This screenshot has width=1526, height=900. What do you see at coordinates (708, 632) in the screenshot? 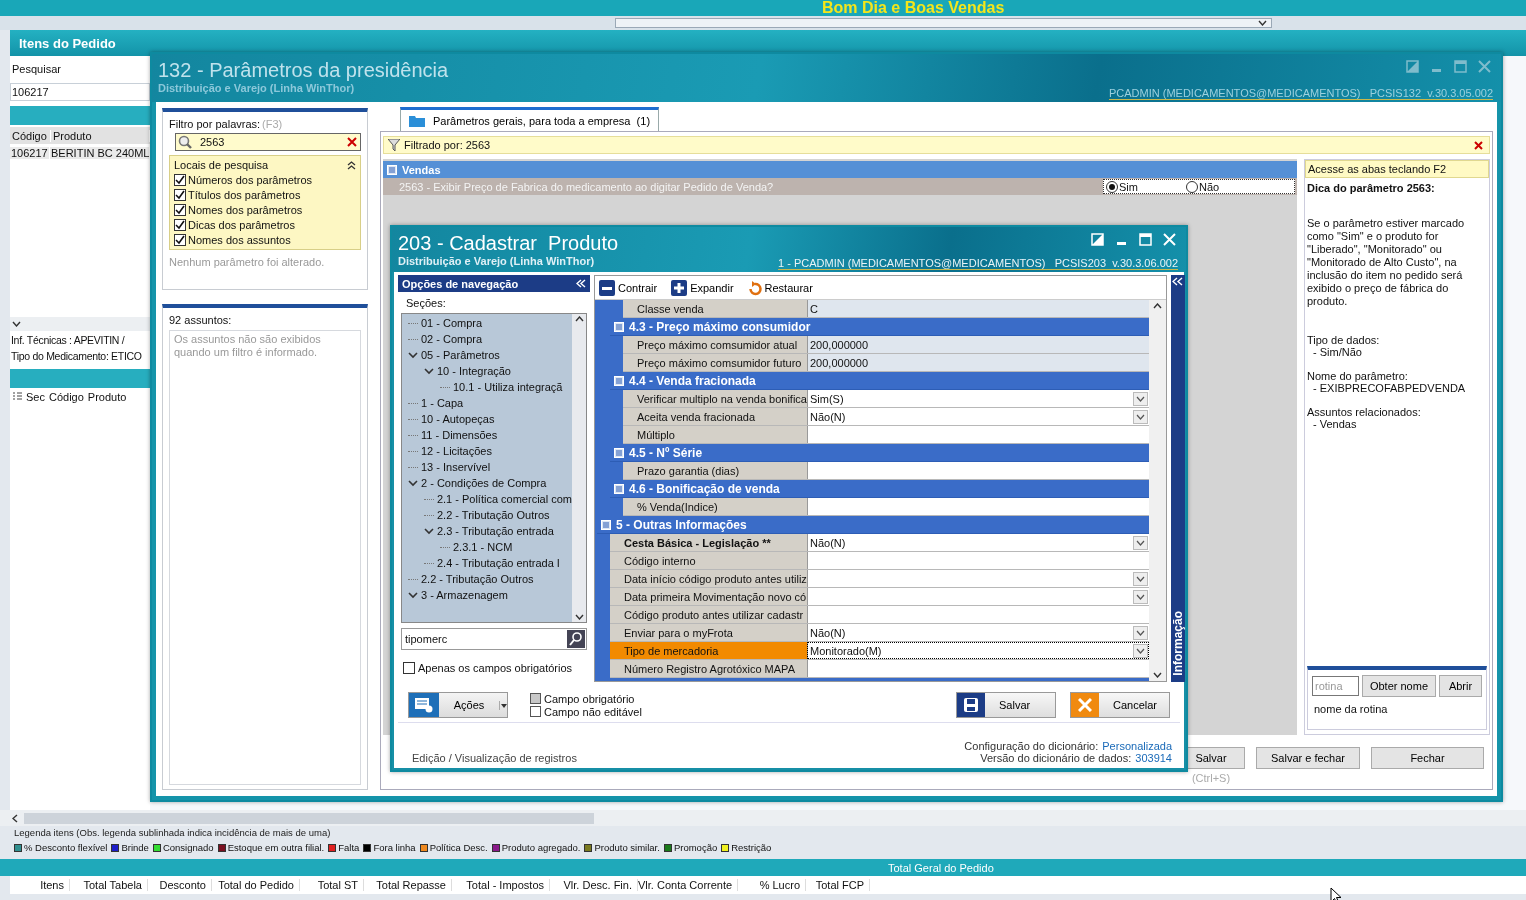
I see `field-label: Enviar para o myFrota` at bounding box center [708, 632].